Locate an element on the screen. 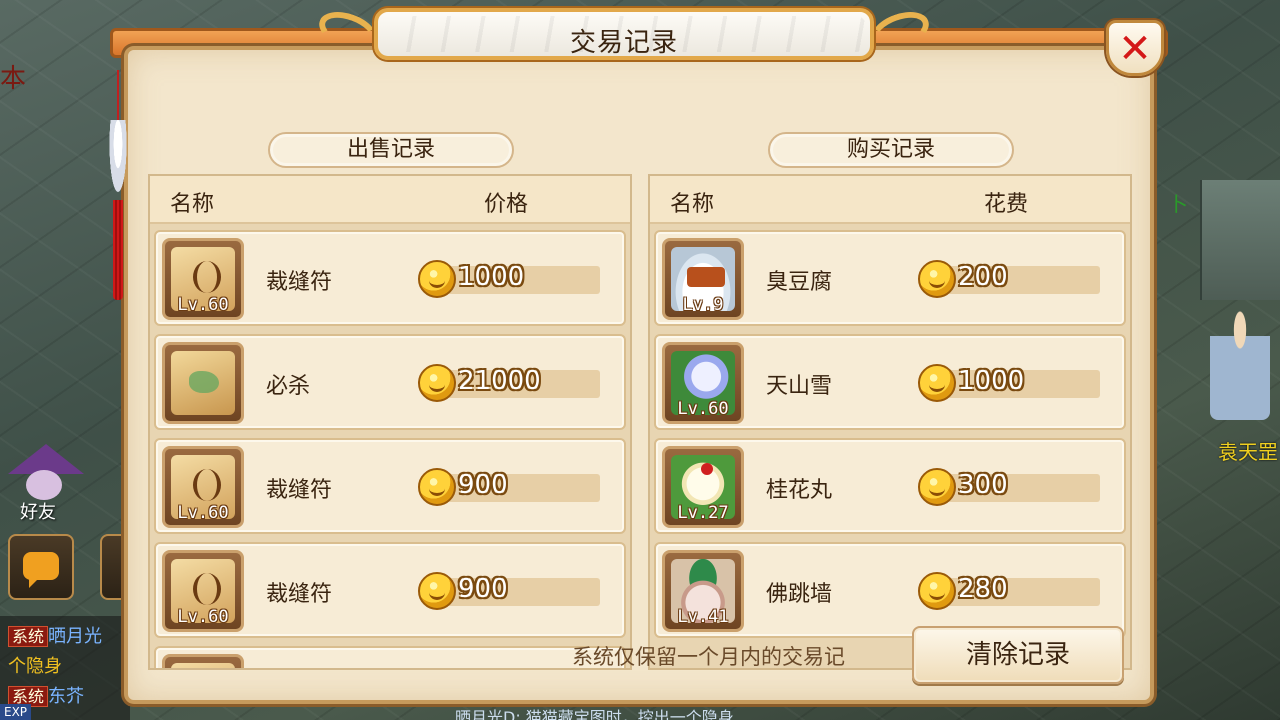 The height and width of the screenshot is (720, 1280). buy-record-row: Lv.41 佛跳墙 280 is located at coordinates (890, 590).